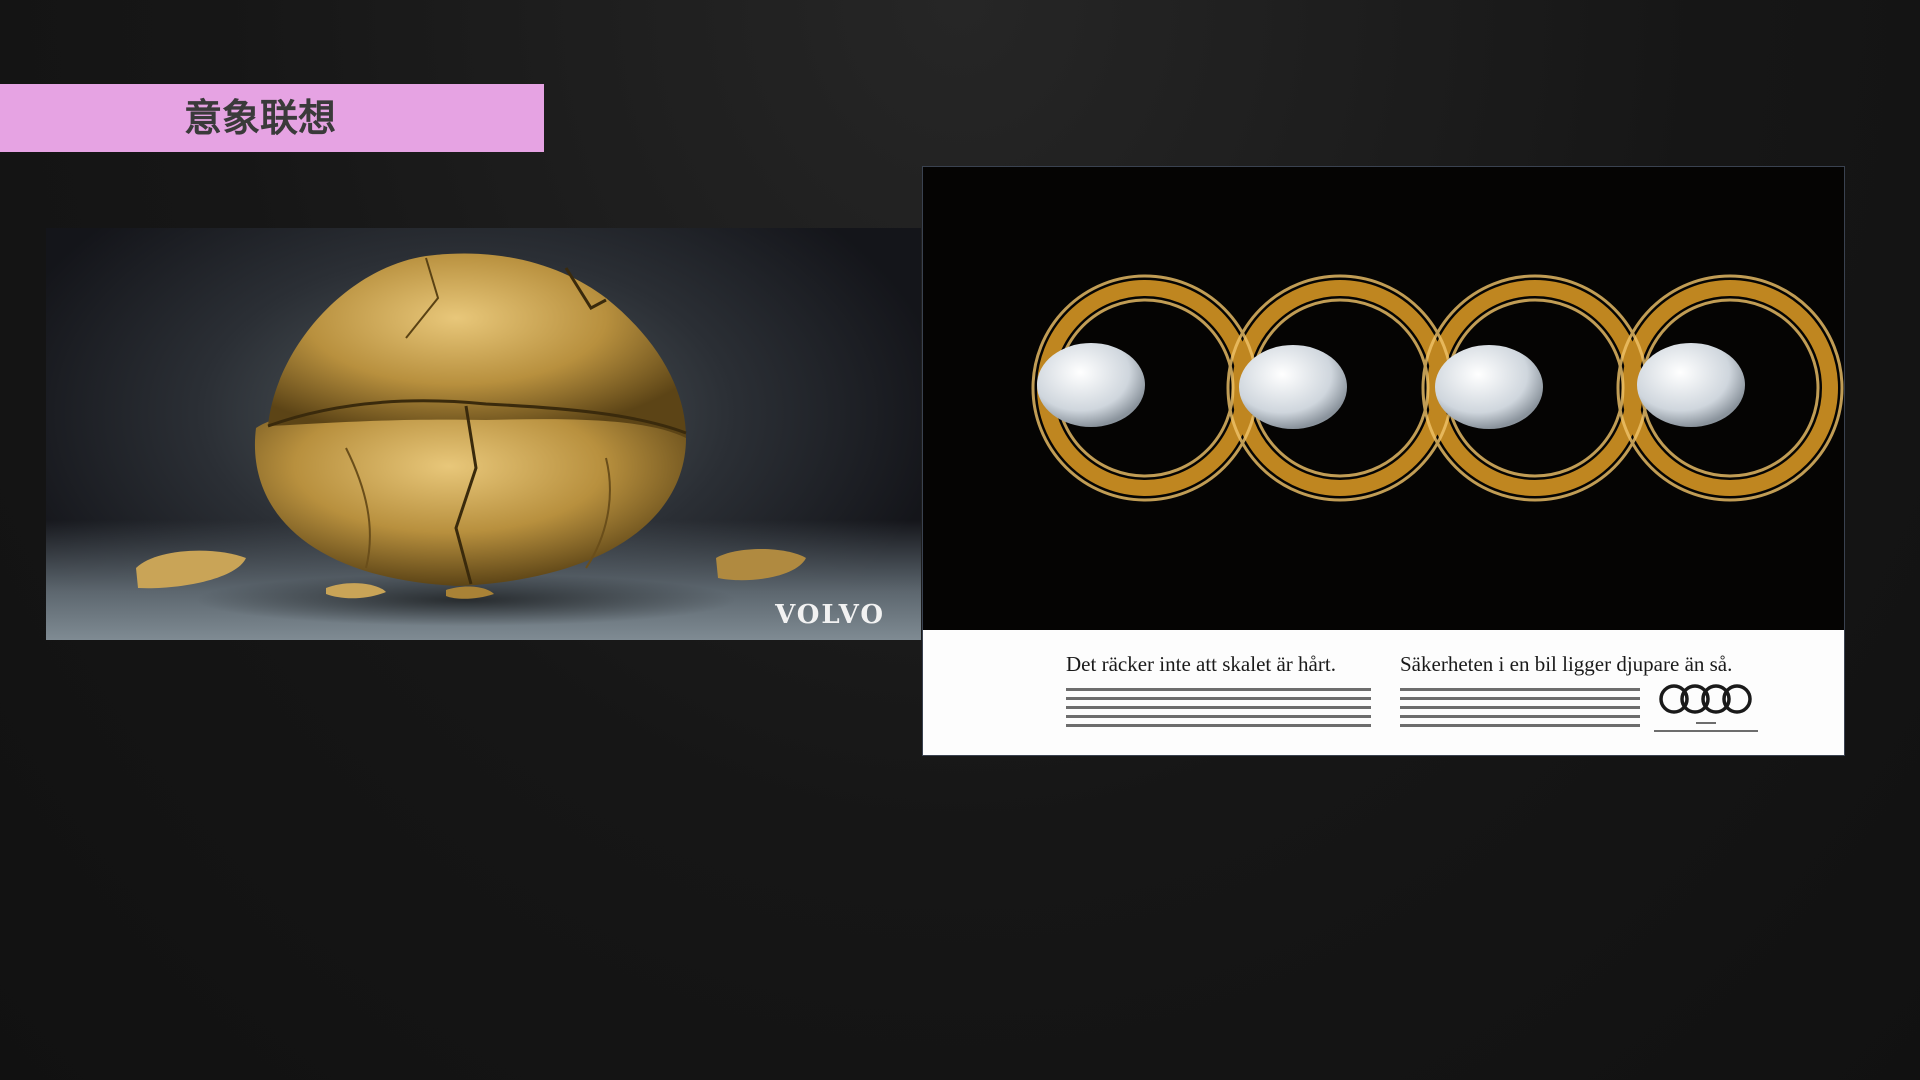  What do you see at coordinates (1201, 664) in the screenshot?
I see `ad-headline-left: Det räcker inte att skalet är hårt.` at bounding box center [1201, 664].